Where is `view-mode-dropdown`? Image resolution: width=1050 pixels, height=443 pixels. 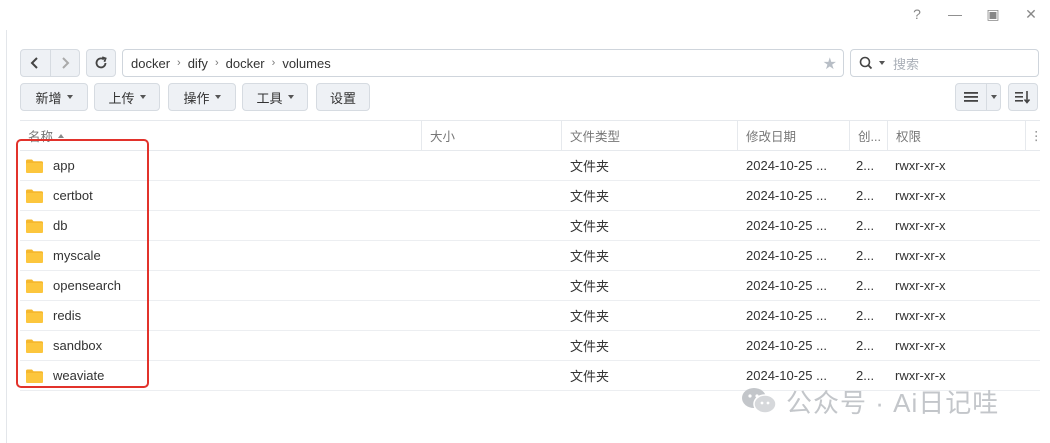
view-mode-dropdown is located at coordinates (993, 97).